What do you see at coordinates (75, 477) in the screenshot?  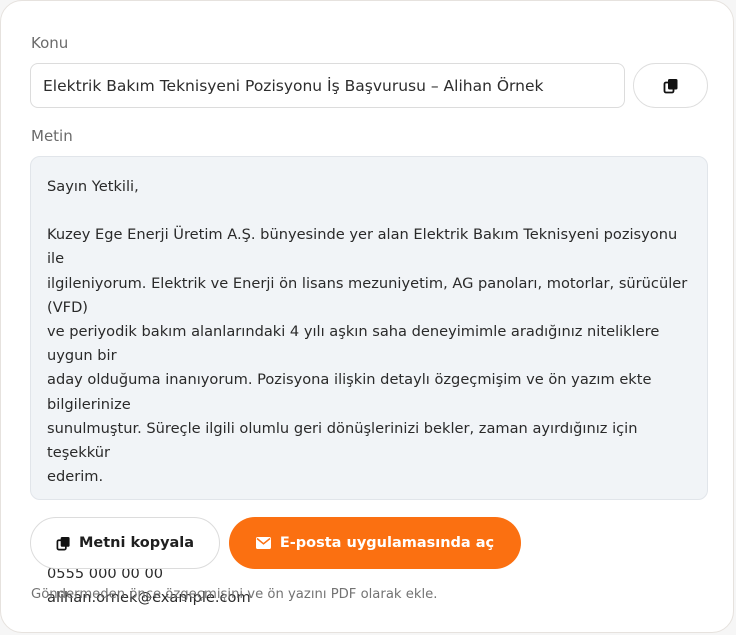 I see `paragraph-line: ederim.` at bounding box center [75, 477].